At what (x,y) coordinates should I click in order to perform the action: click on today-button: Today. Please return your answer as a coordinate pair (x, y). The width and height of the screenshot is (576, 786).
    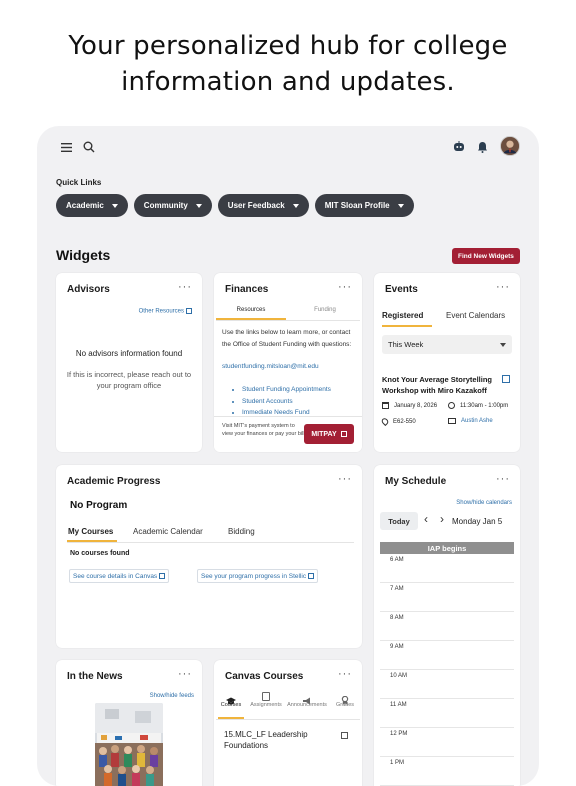
    Looking at the image, I should click on (399, 521).